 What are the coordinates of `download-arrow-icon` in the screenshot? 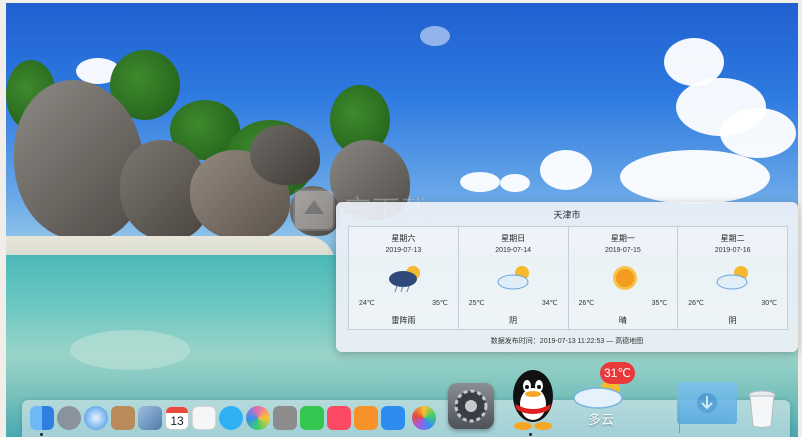 It's located at (707, 403).